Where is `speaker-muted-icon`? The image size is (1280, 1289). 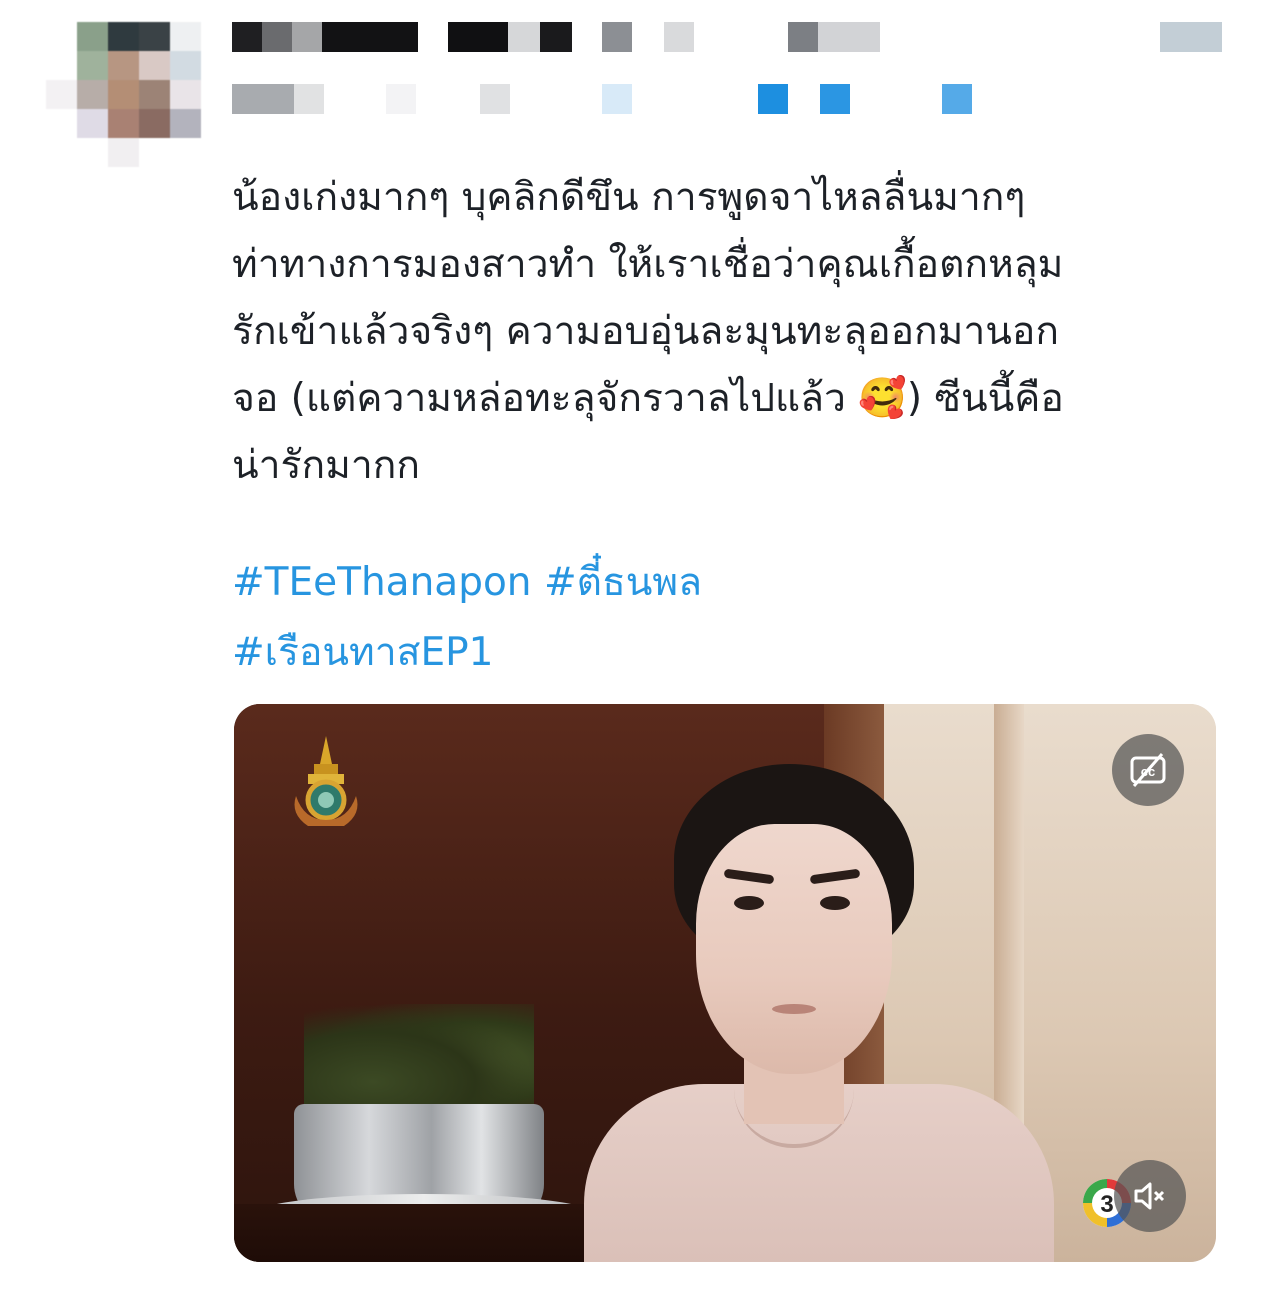
speaker-muted-icon is located at coordinates (1149, 1196).